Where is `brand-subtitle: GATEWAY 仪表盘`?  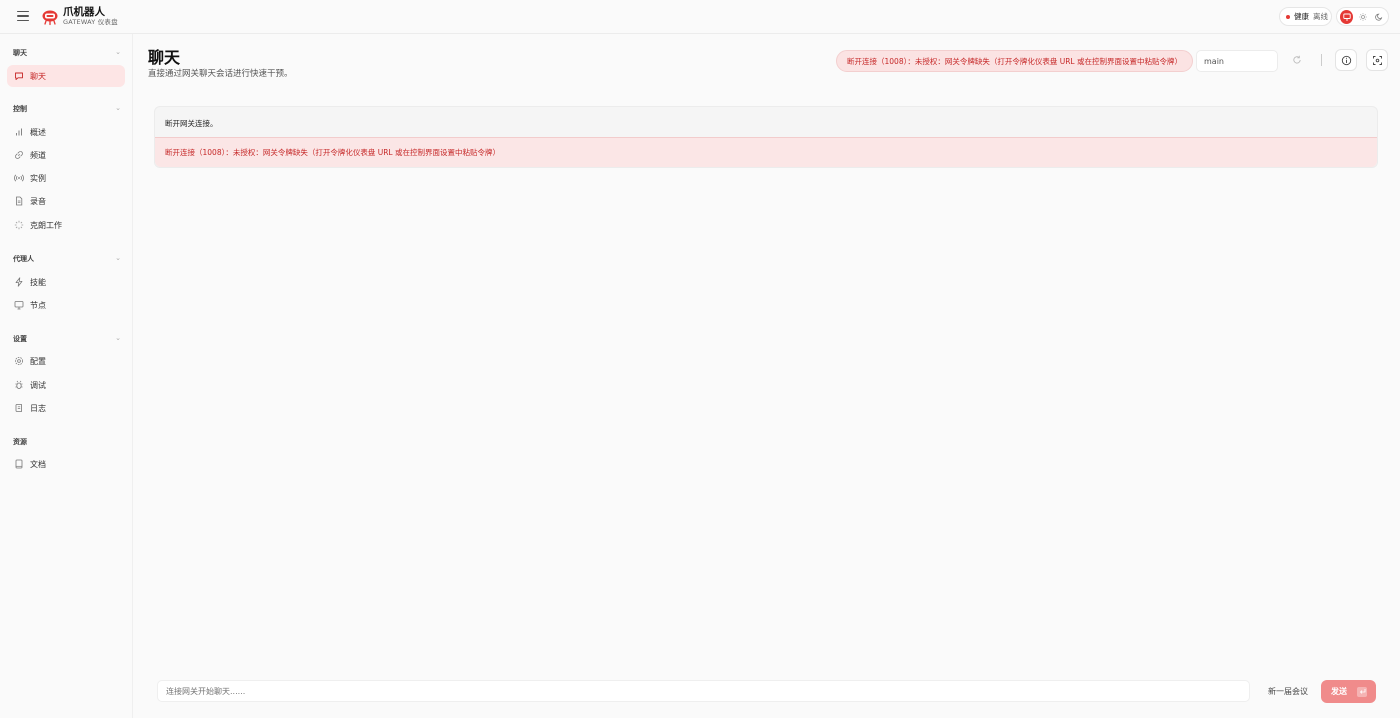
brand-subtitle: GATEWAY 仪表盘 is located at coordinates (90, 22).